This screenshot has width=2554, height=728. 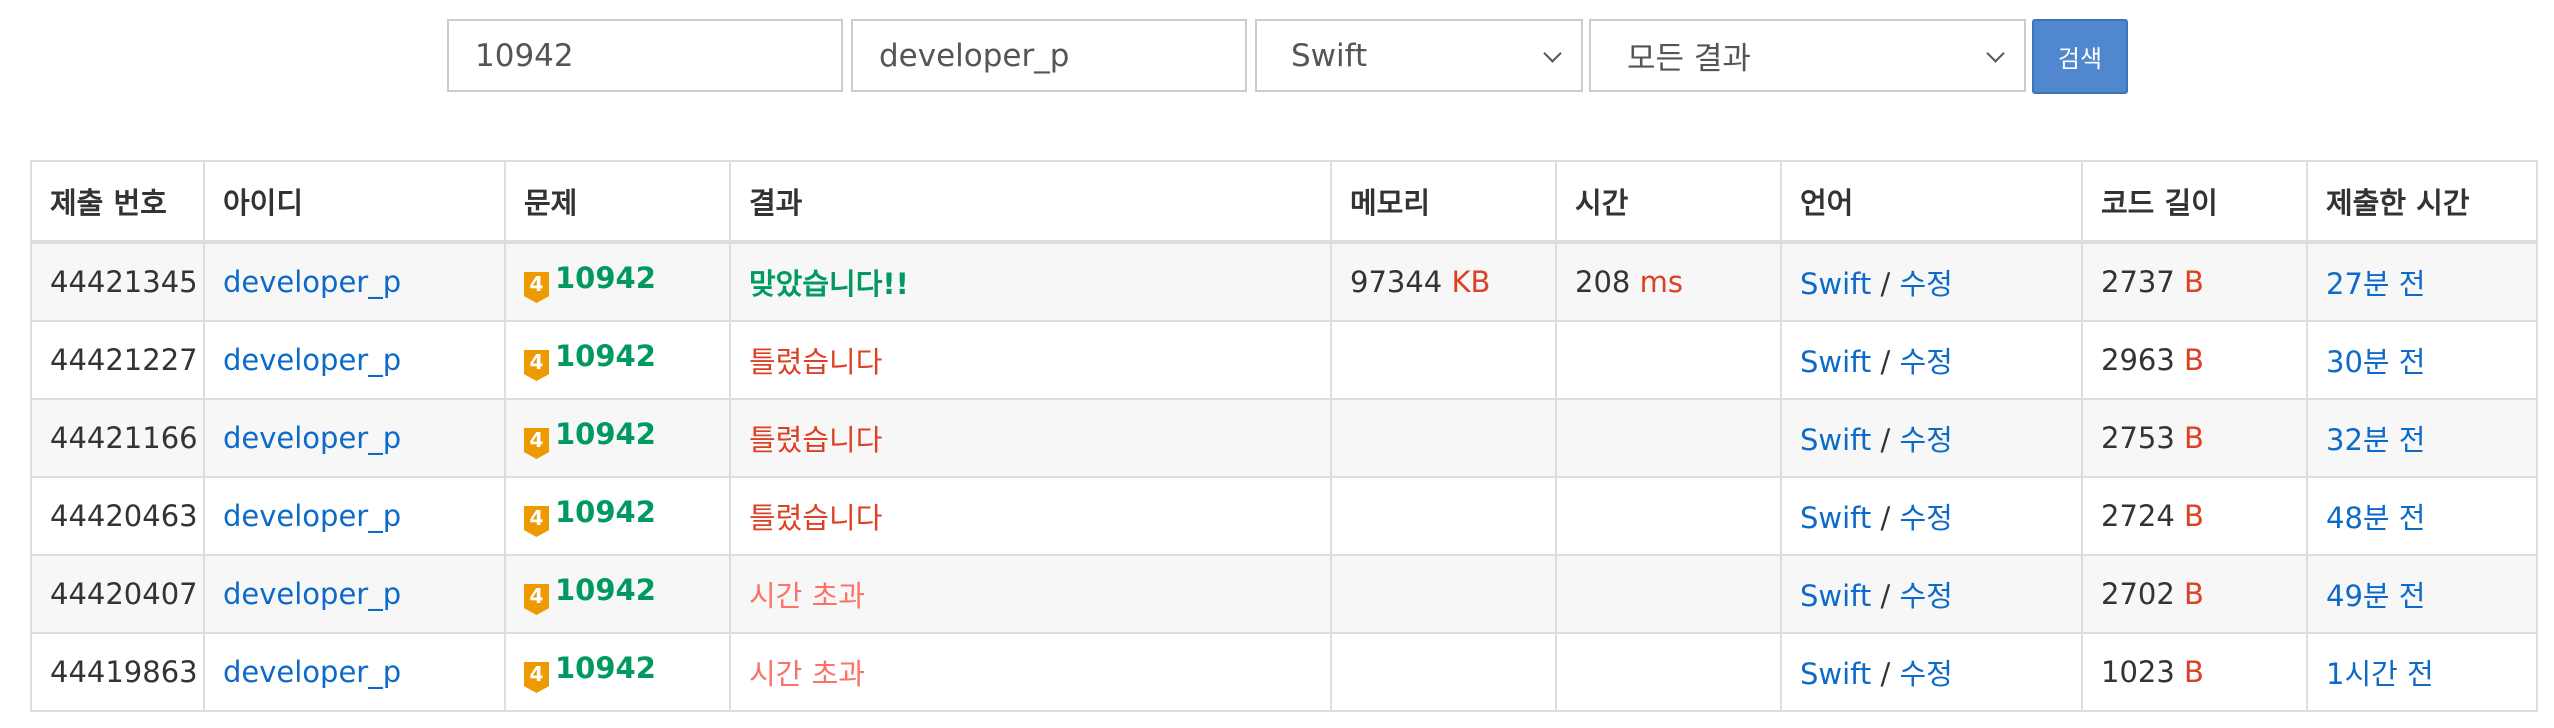 What do you see at coordinates (1030, 281) in the screenshot?
I see `result-cell: 맞았습니다!!` at bounding box center [1030, 281].